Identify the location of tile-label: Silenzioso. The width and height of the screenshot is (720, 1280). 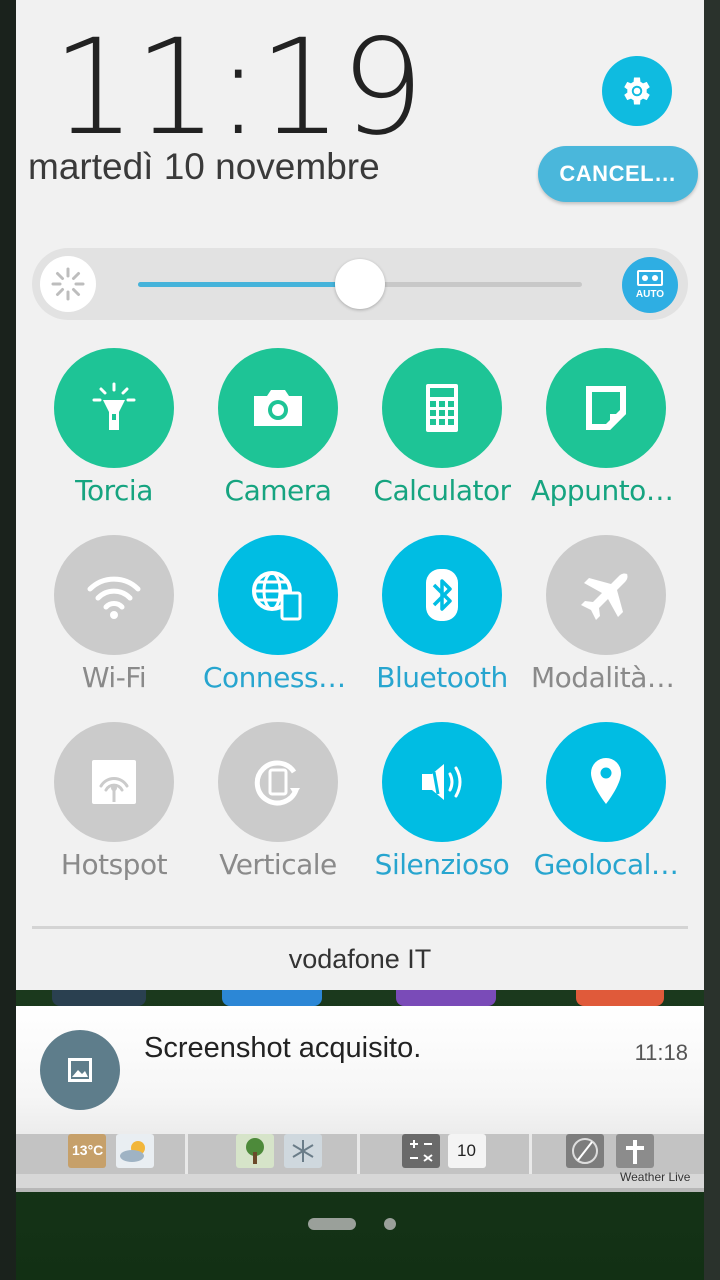
(442, 864).